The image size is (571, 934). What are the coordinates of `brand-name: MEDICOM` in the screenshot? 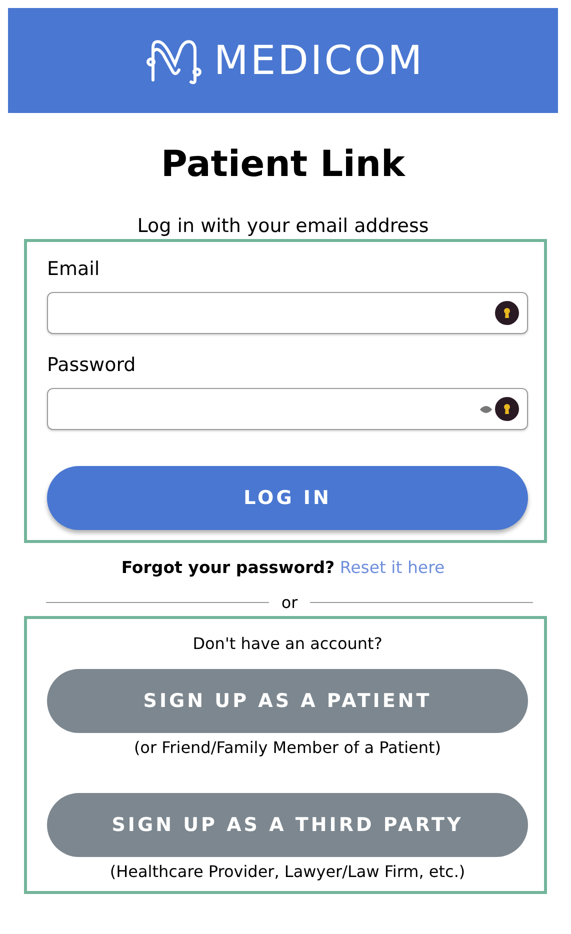 It's located at (319, 61).